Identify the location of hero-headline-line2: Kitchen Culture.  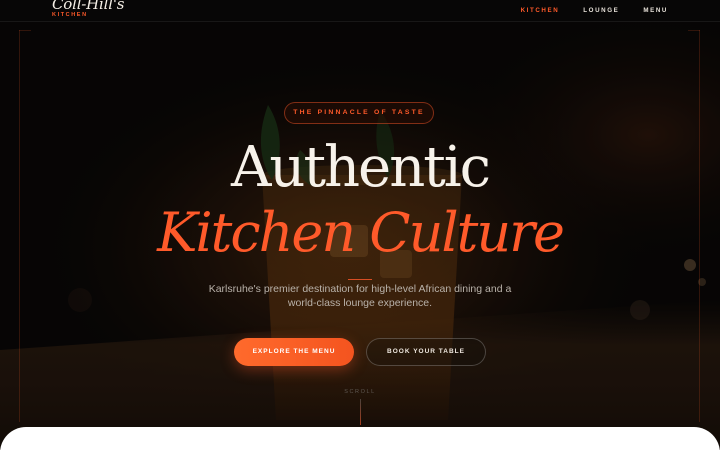
(361, 232).